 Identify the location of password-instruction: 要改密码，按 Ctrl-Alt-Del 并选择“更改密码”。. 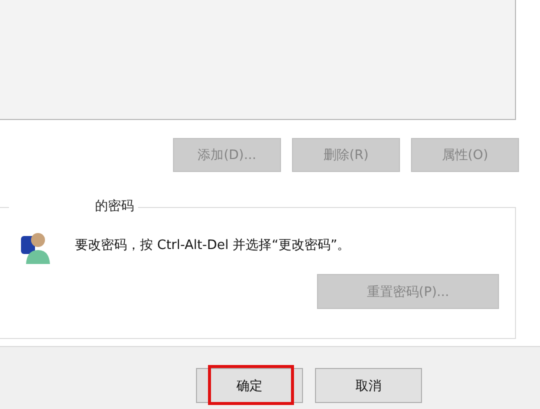
(212, 245).